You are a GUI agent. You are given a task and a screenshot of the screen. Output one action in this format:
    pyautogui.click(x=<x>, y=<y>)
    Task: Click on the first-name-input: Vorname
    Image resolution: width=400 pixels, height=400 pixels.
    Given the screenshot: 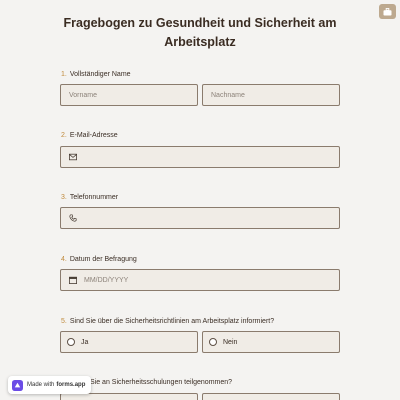 What is the action you would take?
    pyautogui.click(x=129, y=95)
    